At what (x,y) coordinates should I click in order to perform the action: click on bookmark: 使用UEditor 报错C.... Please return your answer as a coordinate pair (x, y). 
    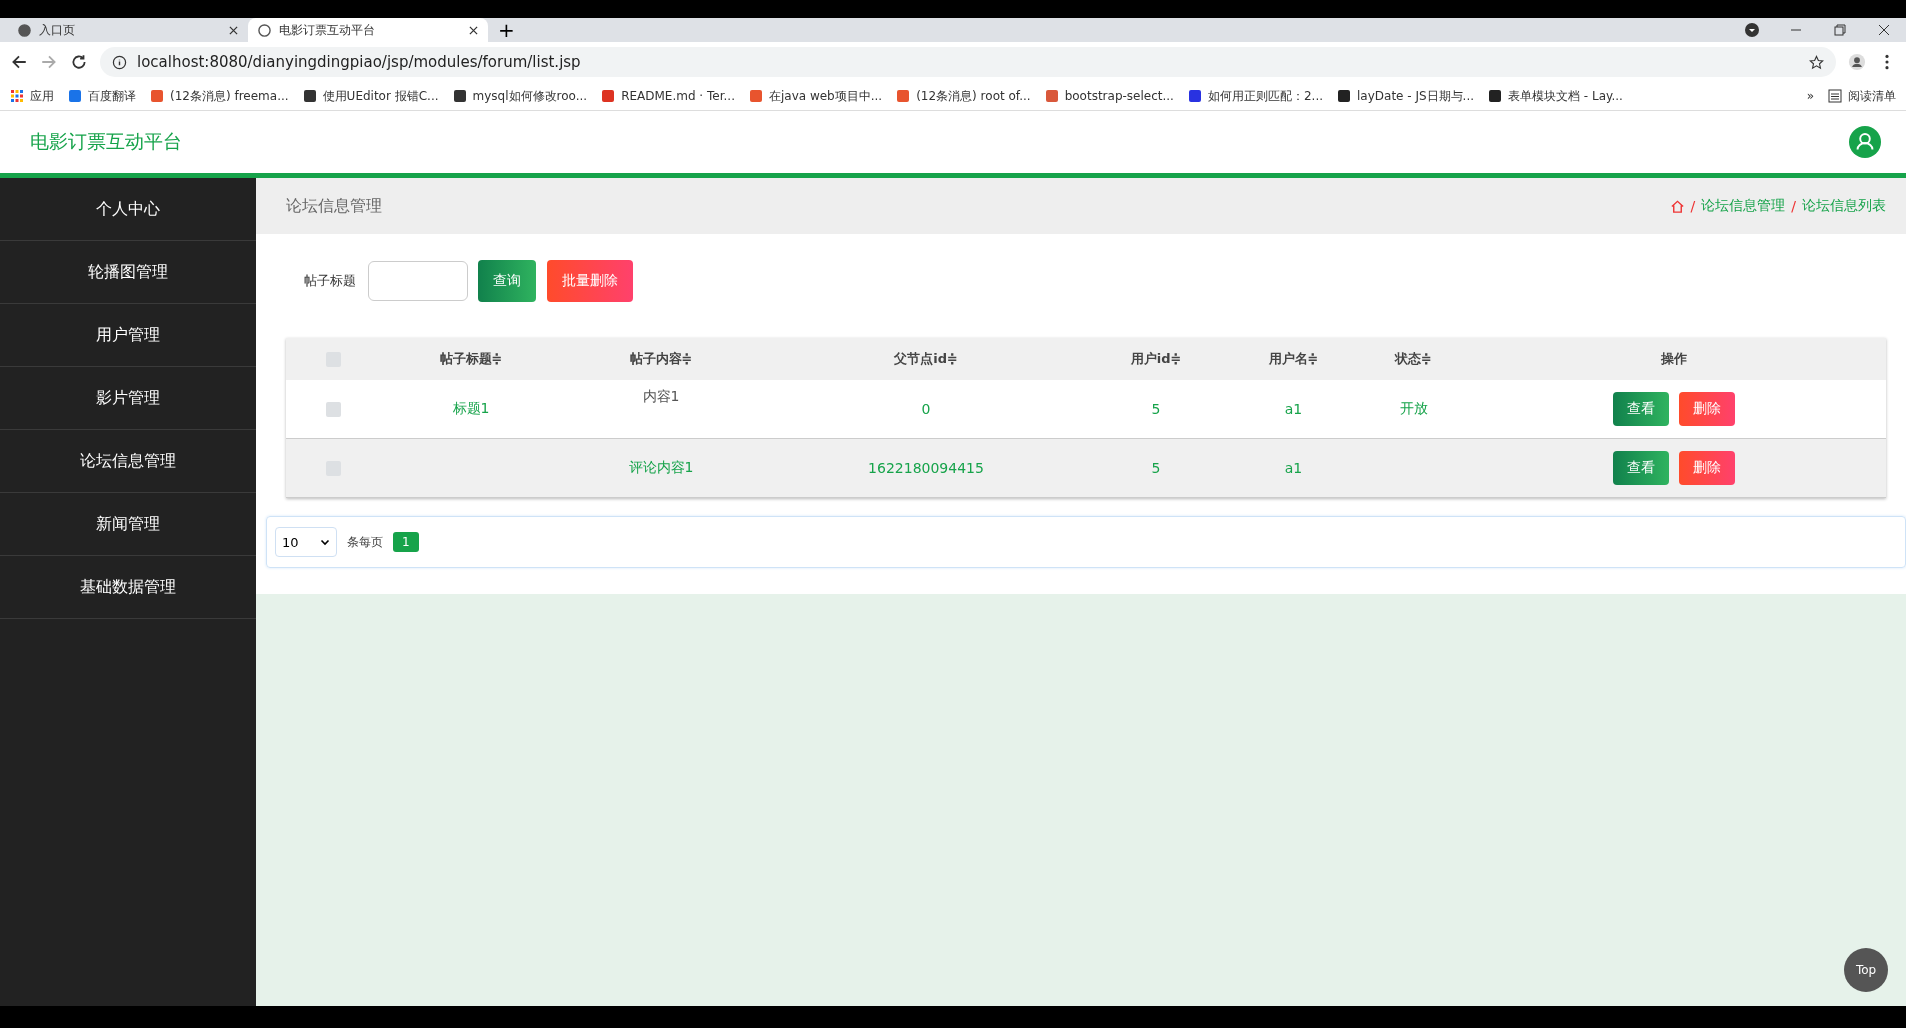
    Looking at the image, I should click on (370, 96).